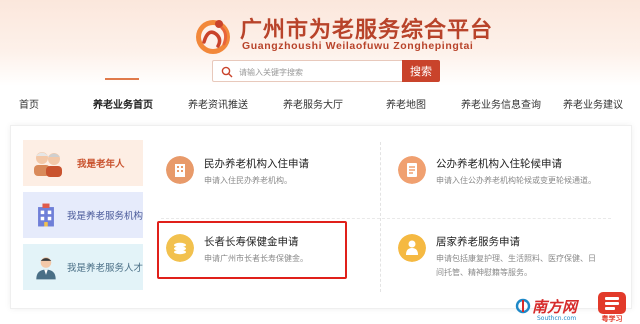 The image size is (640, 324). I want to click on nav-item-map: 养老地图, so click(406, 103).